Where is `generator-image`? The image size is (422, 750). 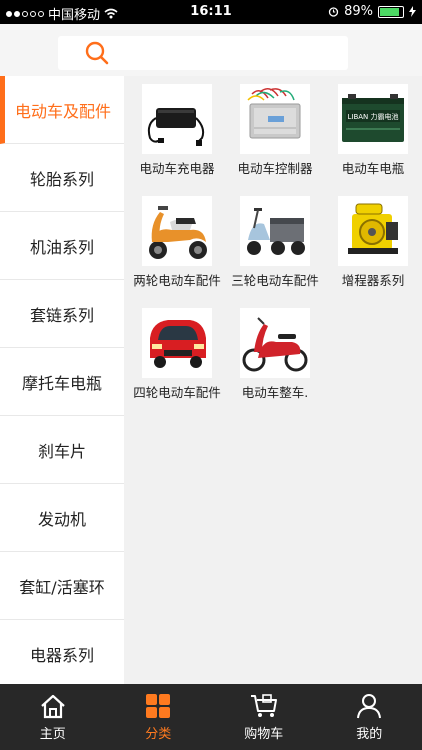 generator-image is located at coordinates (373, 231).